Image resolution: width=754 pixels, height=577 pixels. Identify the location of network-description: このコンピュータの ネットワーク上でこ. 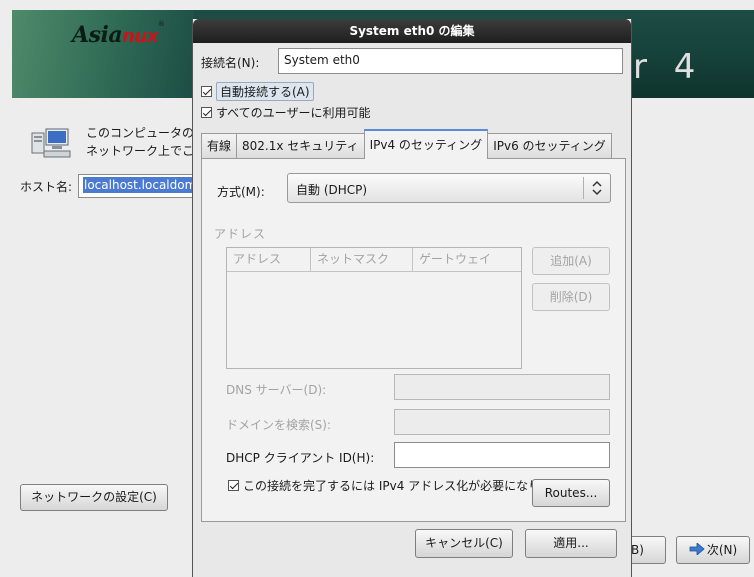
(141, 142).